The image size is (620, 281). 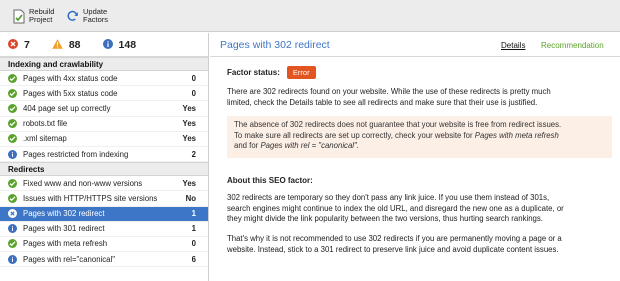 I want to click on factor-row-404: 404 page set up correctly Yes, so click(x=104, y=109).